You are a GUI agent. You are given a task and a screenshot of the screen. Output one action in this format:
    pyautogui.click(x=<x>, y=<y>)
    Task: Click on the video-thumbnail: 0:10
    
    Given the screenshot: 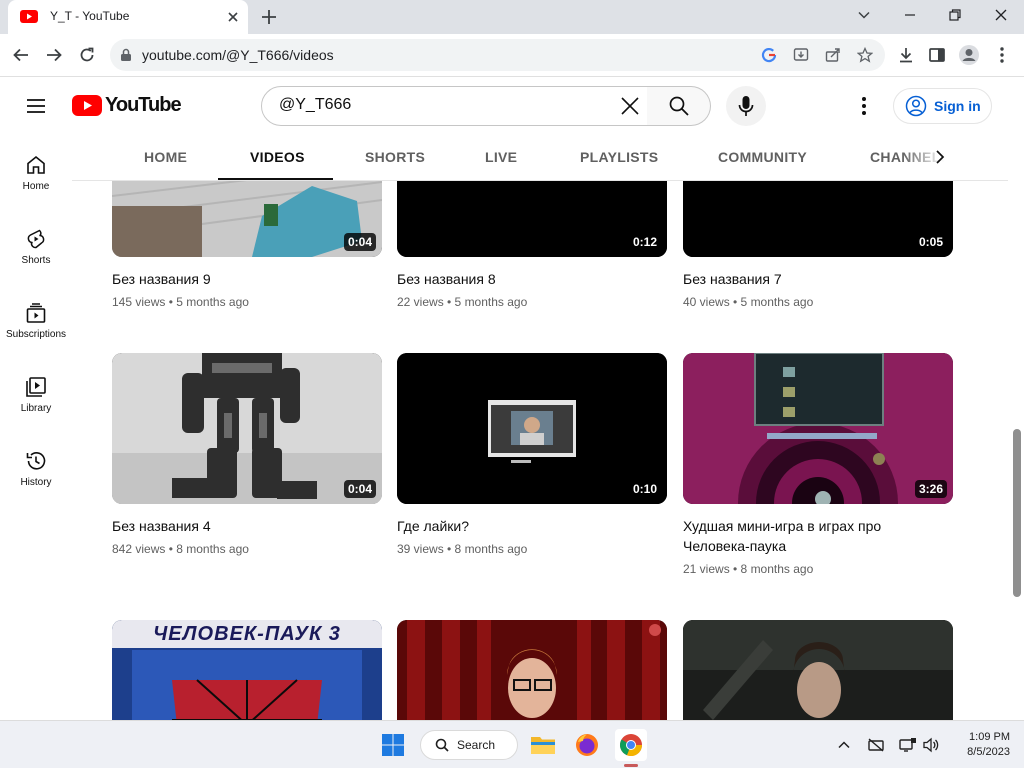 What is the action you would take?
    pyautogui.click(x=532, y=428)
    